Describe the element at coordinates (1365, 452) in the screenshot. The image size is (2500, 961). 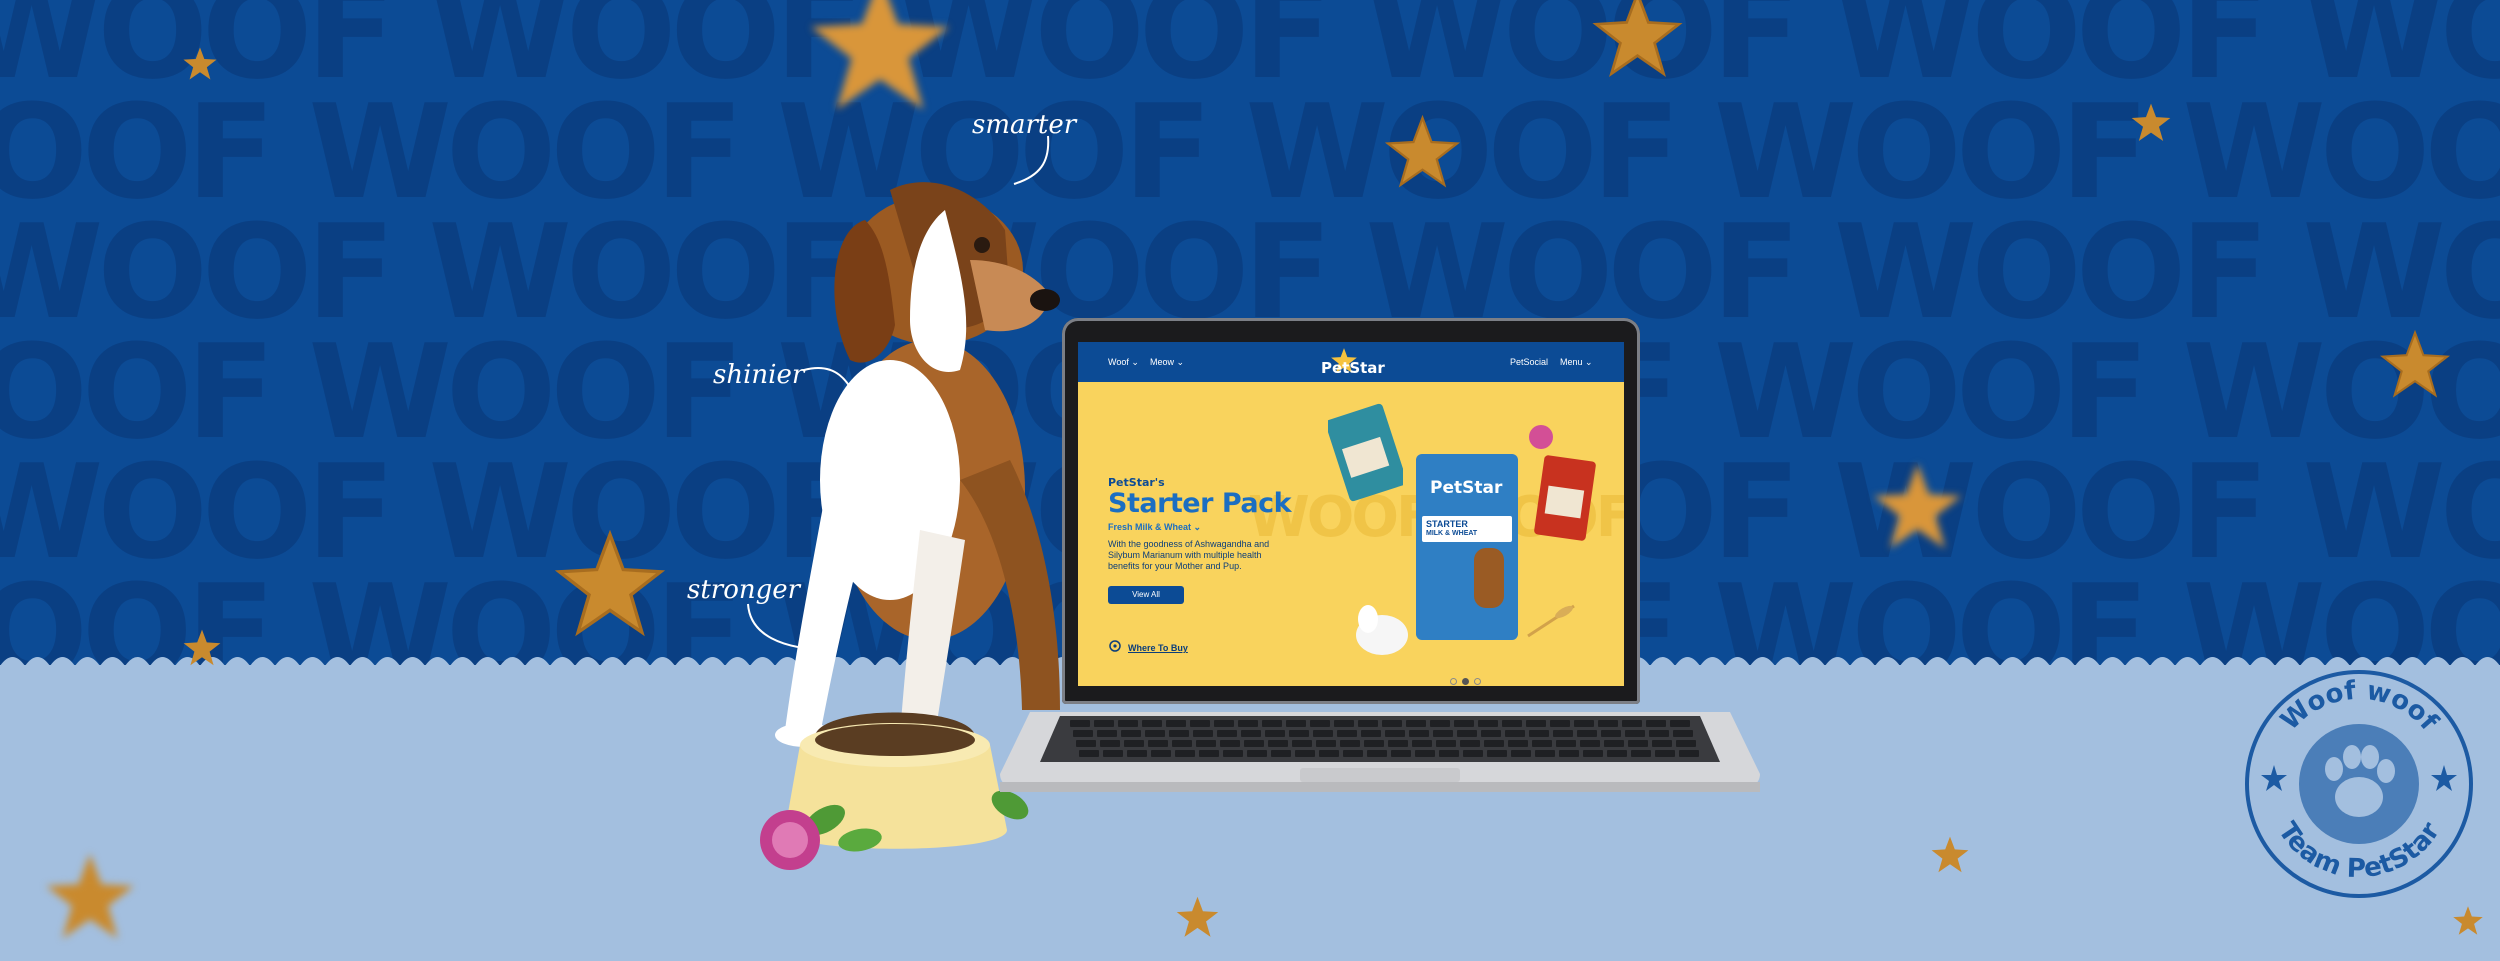
I see `product-bag-teal` at that location.